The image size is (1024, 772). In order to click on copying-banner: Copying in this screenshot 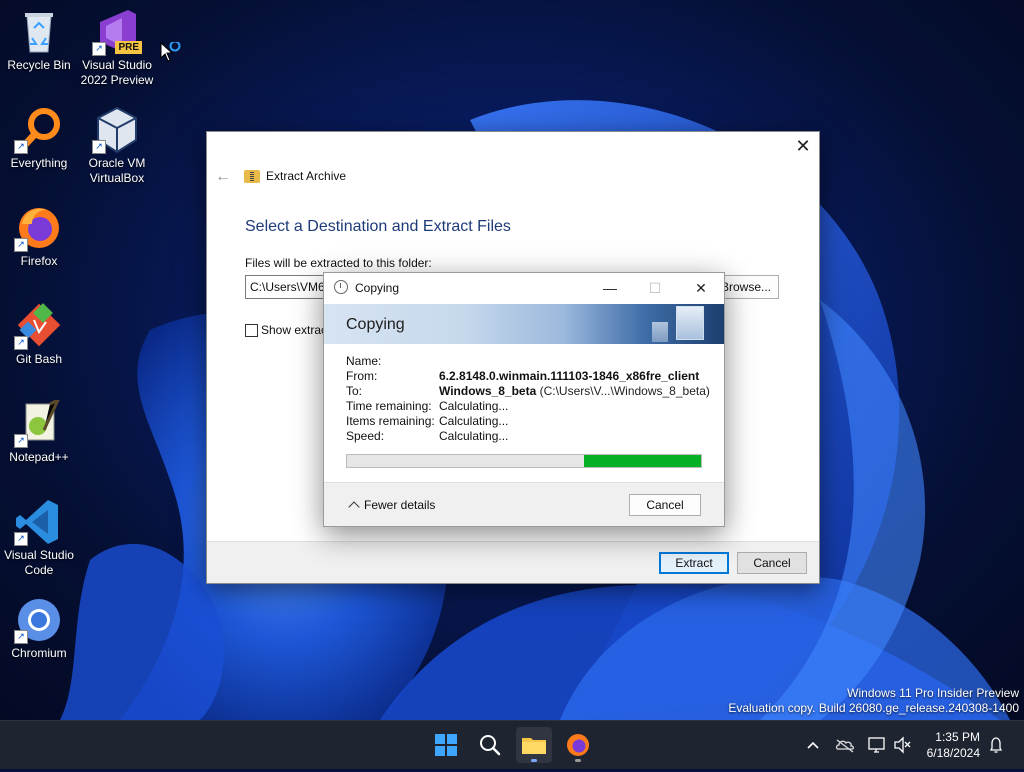, I will do `click(524, 324)`.